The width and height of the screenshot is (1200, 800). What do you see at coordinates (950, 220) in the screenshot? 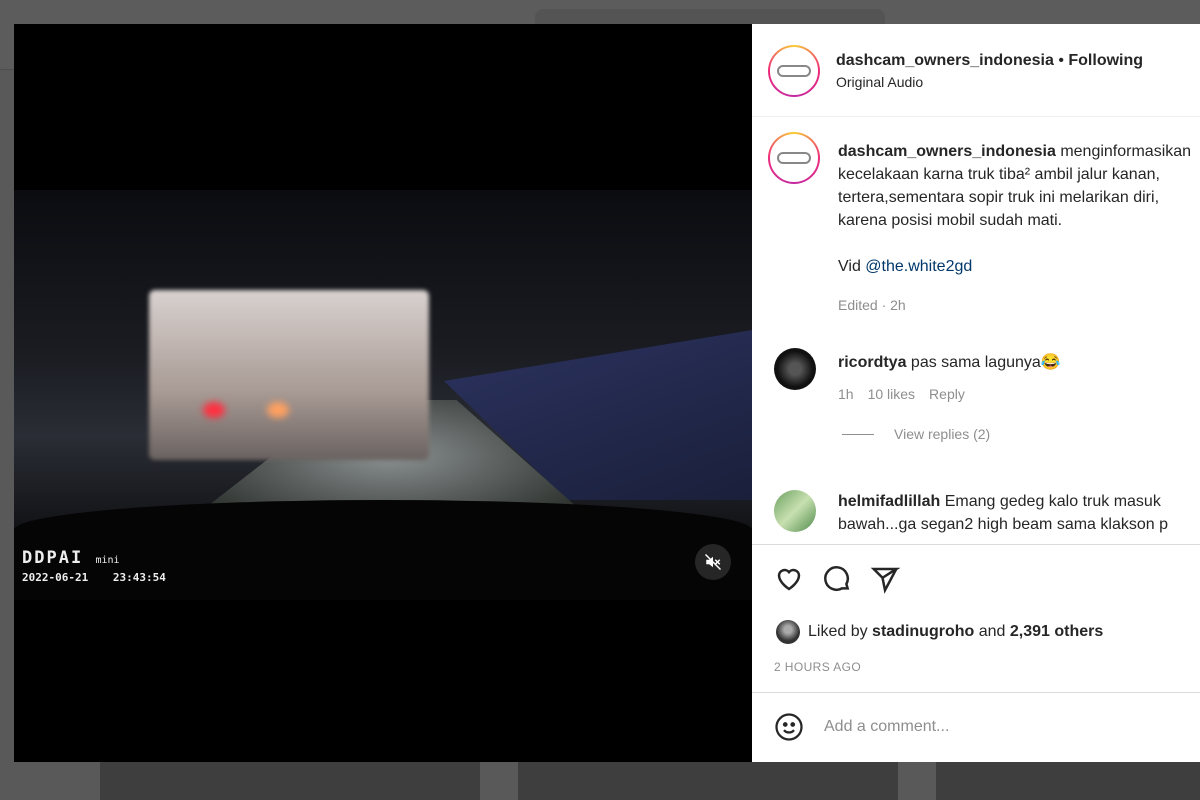
I see `caption-text: karena posisi mobil sudah mati.` at bounding box center [950, 220].